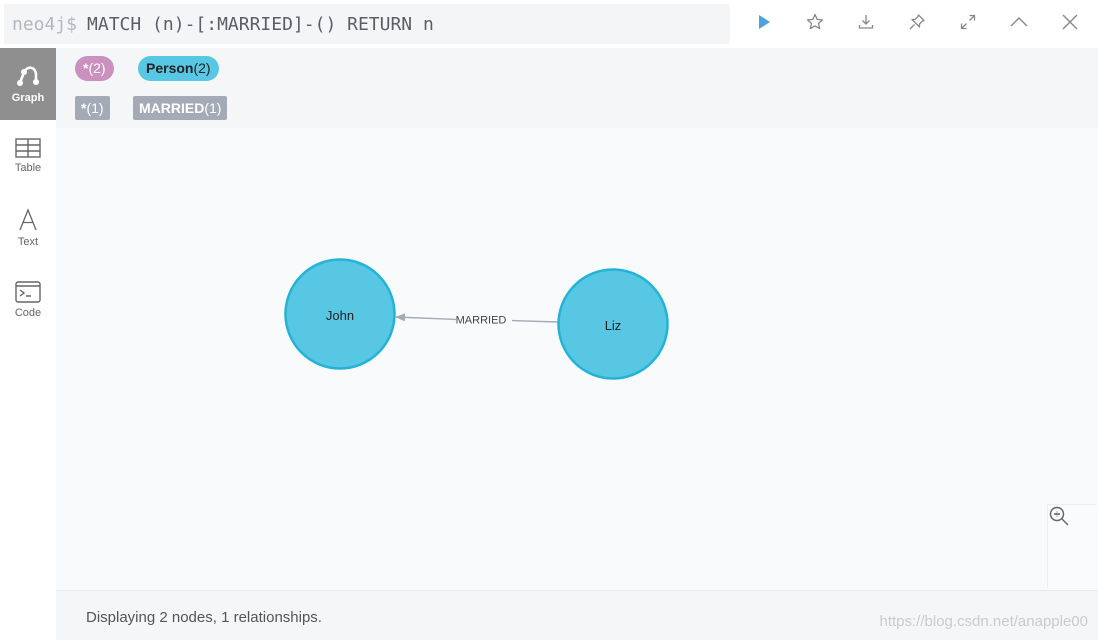 The width and height of the screenshot is (1098, 640). Describe the element at coordinates (28, 98) in the screenshot. I see `view-graph-label: Graph` at that location.